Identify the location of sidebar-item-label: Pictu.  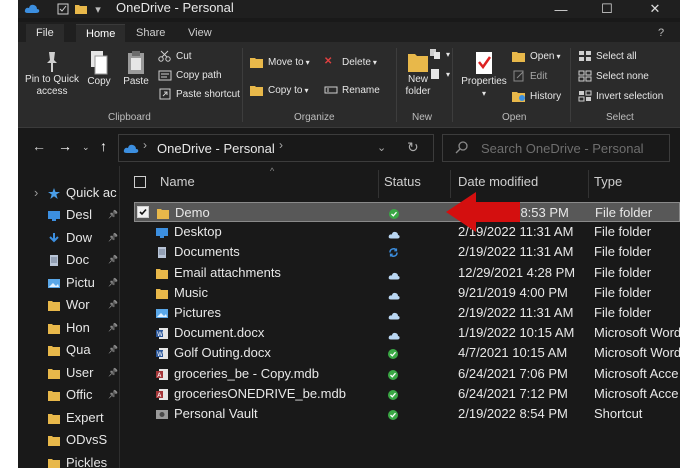
(80, 282).